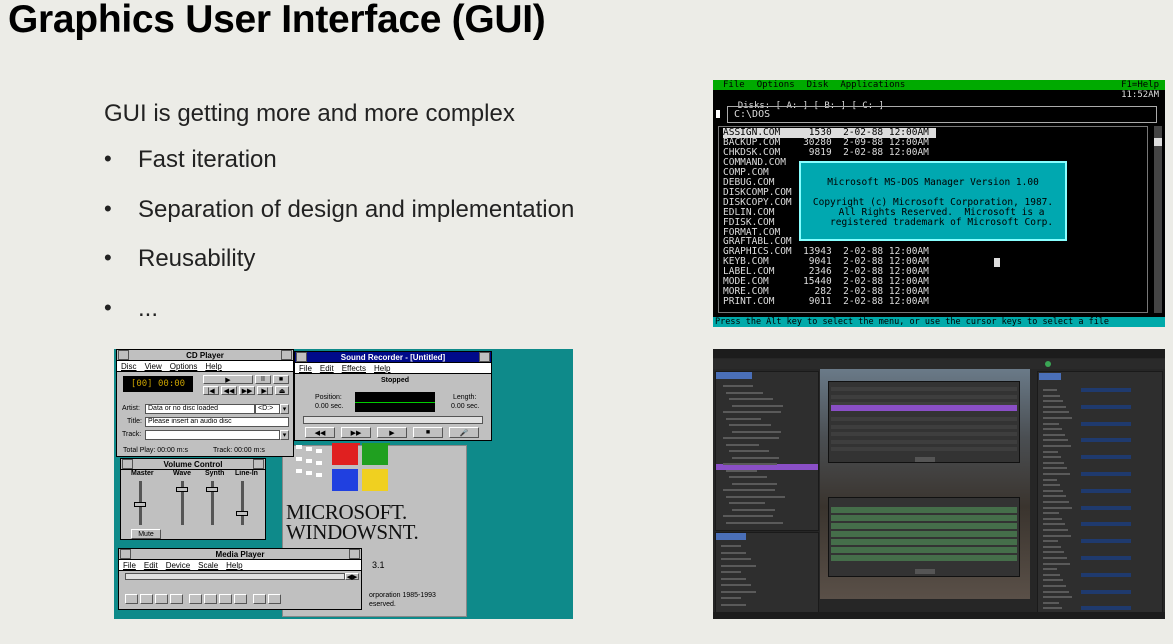  Describe the element at coordinates (212, 489) in the screenshot. I see `volume-slider-knob` at that location.